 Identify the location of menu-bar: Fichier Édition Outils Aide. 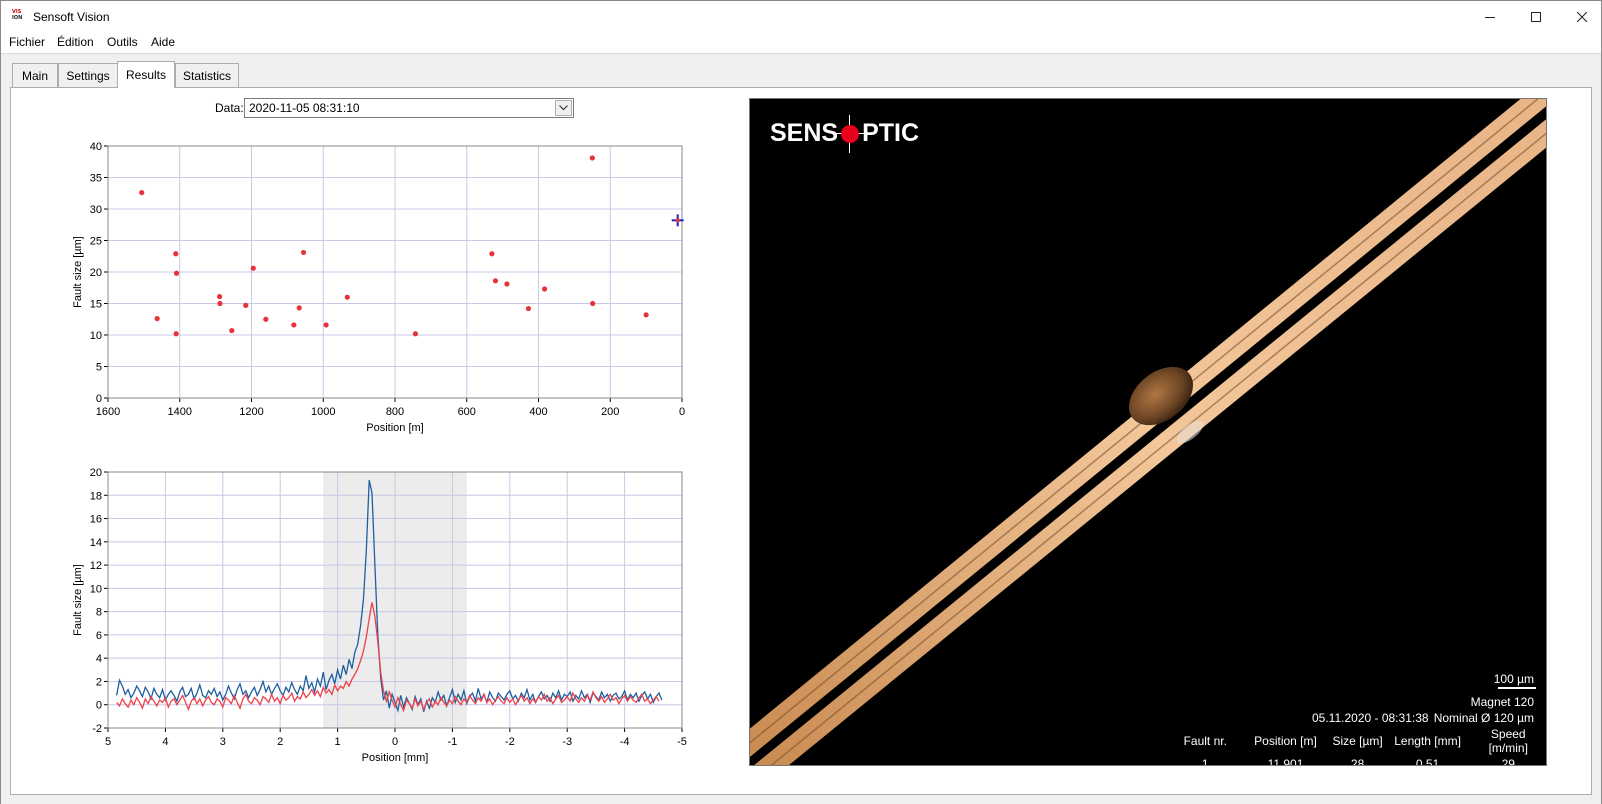
(801, 42).